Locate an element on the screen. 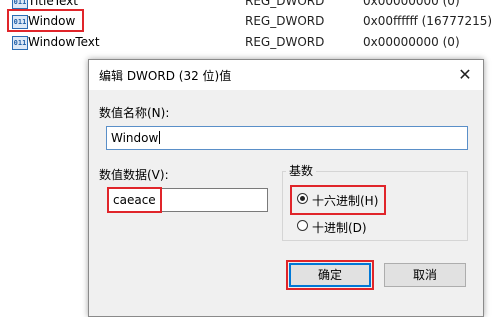 The height and width of the screenshot is (317, 496). registry-row-value: 0x00ffffff (16777215) is located at coordinates (428, 21).